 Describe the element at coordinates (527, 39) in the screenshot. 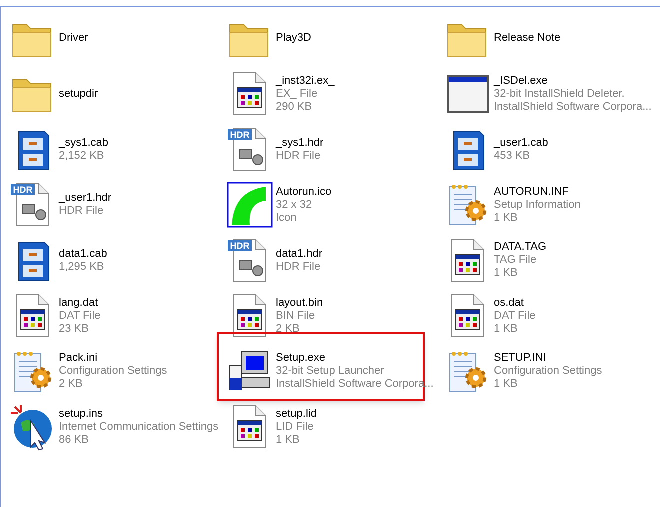

I see `file-name: Release Note` at that location.